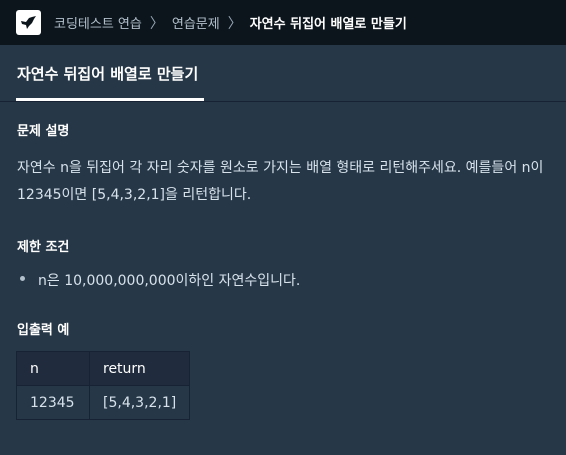 Image resolution: width=566 pixels, height=455 pixels. Describe the element at coordinates (53, 402) in the screenshot. I see `cell-n: 12345` at that location.